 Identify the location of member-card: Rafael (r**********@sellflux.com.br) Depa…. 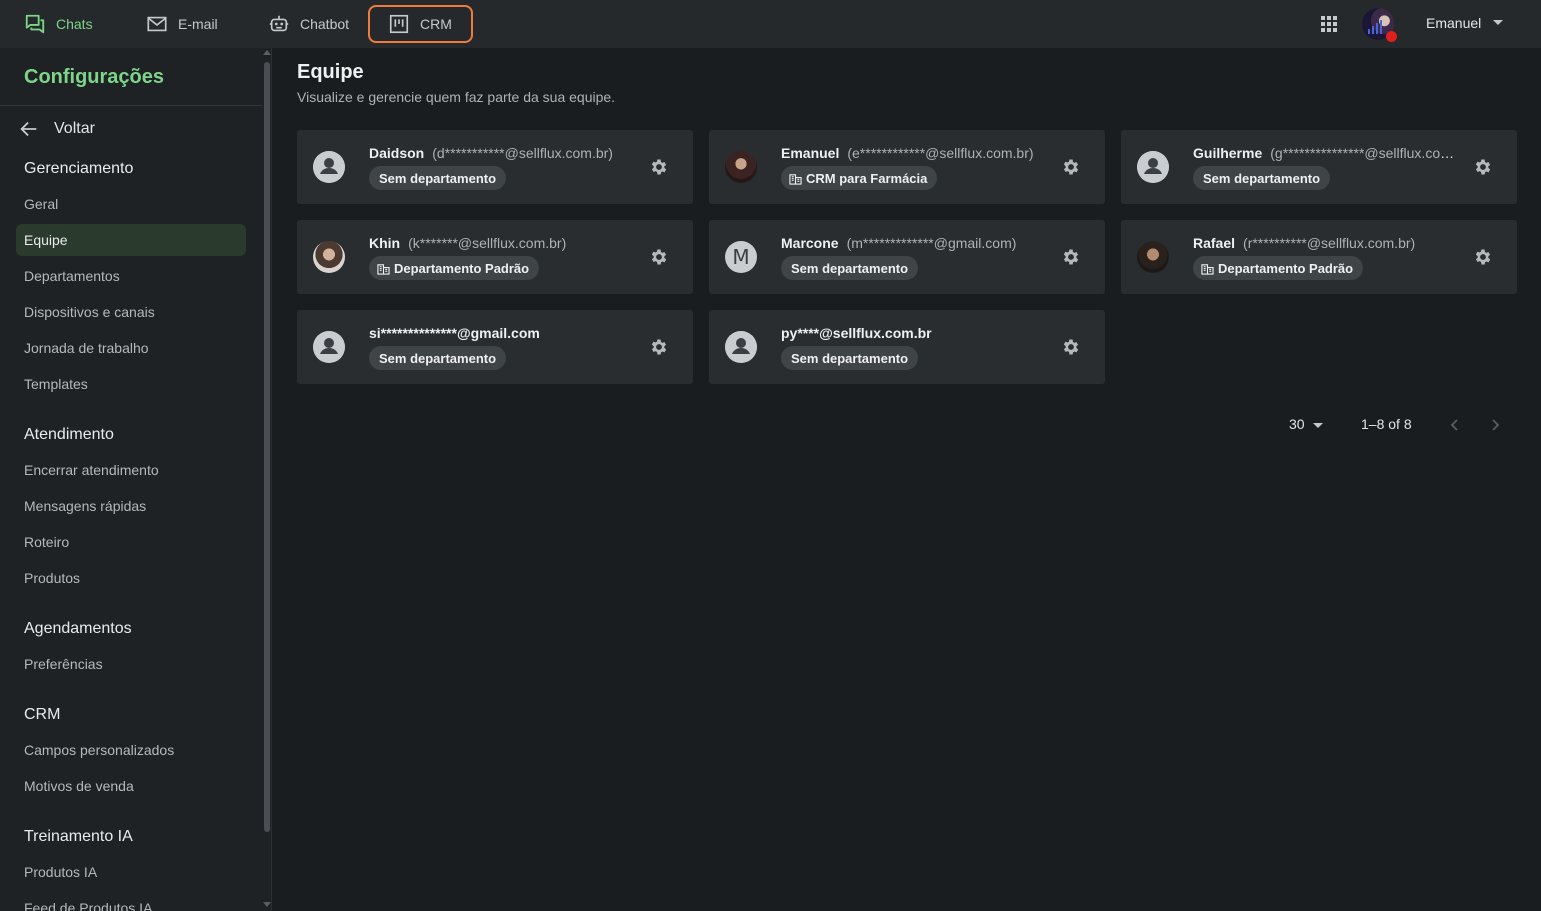
(1319, 257).